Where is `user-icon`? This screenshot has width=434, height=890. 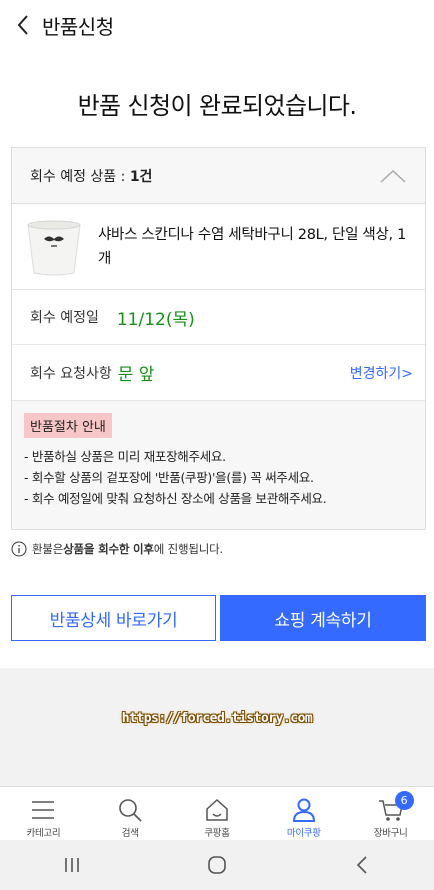
user-icon is located at coordinates (303, 810).